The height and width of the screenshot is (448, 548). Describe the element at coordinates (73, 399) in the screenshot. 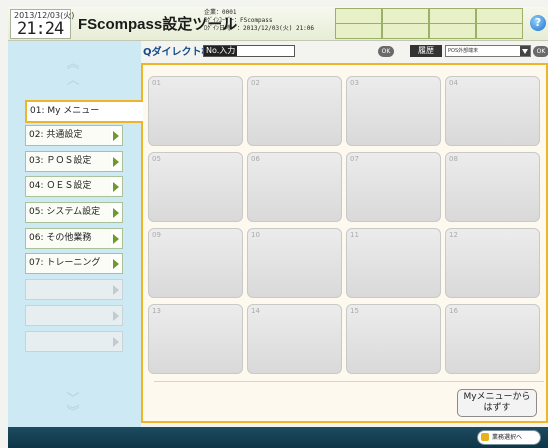

I see `chevron-down-icon: ﹀` at that location.